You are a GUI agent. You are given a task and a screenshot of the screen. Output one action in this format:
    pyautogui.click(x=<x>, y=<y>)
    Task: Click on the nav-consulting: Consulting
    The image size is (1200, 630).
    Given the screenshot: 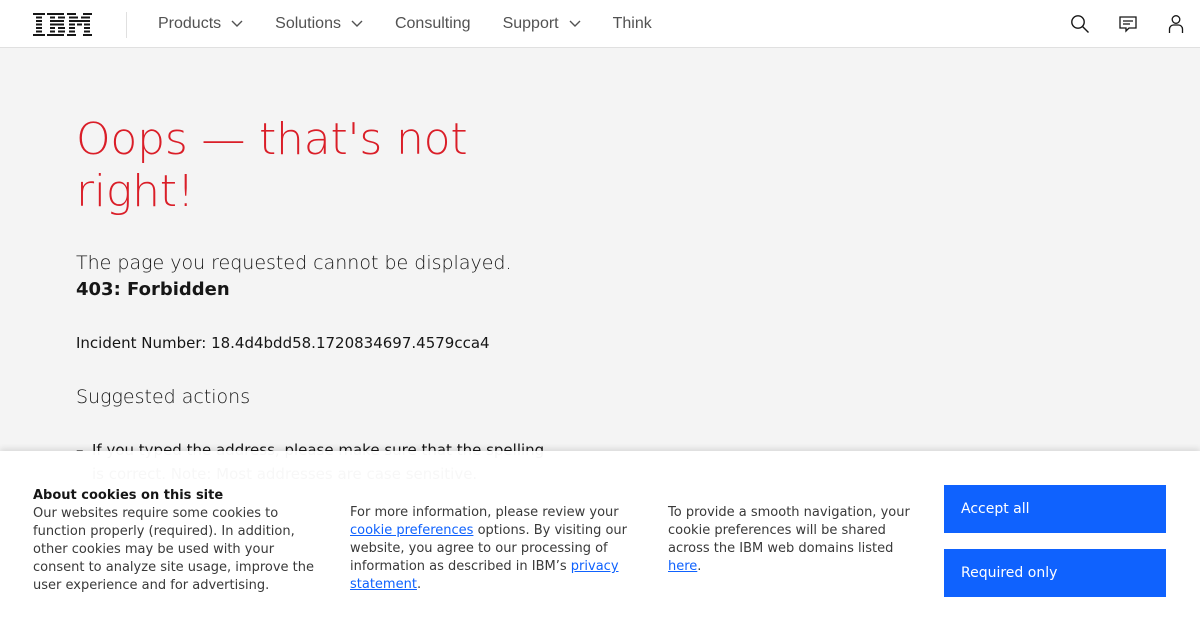 What is the action you would take?
    pyautogui.click(x=433, y=24)
    